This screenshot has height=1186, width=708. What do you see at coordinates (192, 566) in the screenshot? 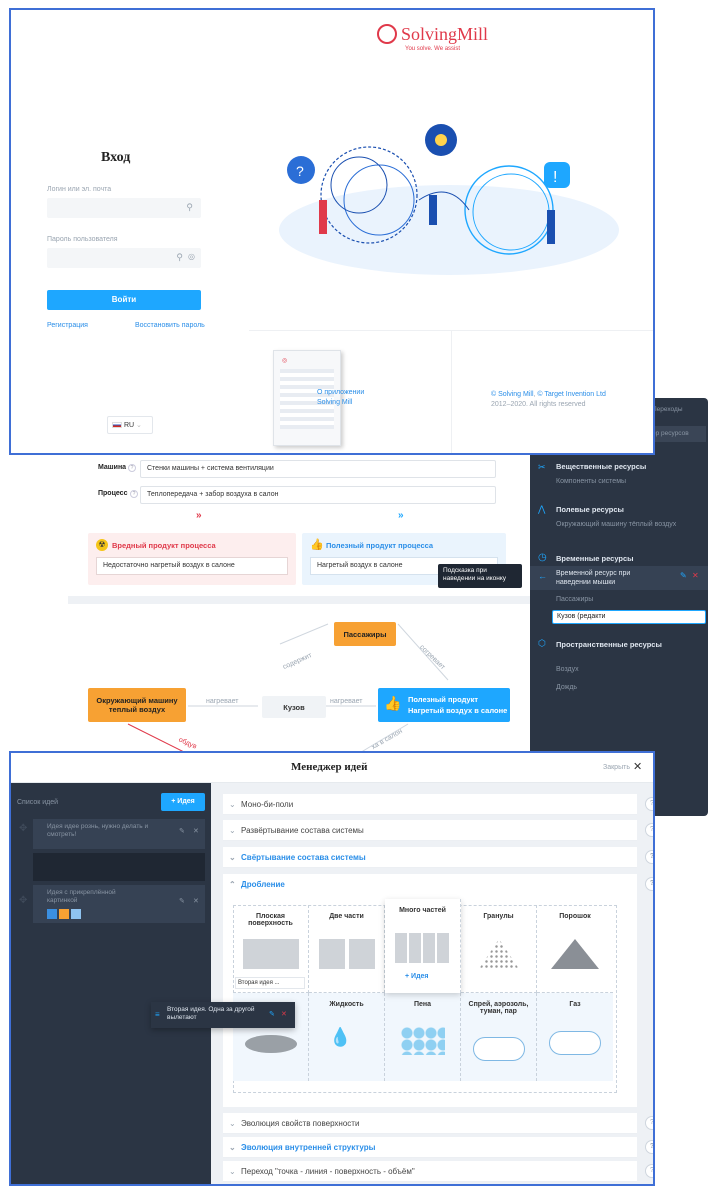
I see `harmful-field: Недостаточно нагретый воздух в салоне` at bounding box center [192, 566].